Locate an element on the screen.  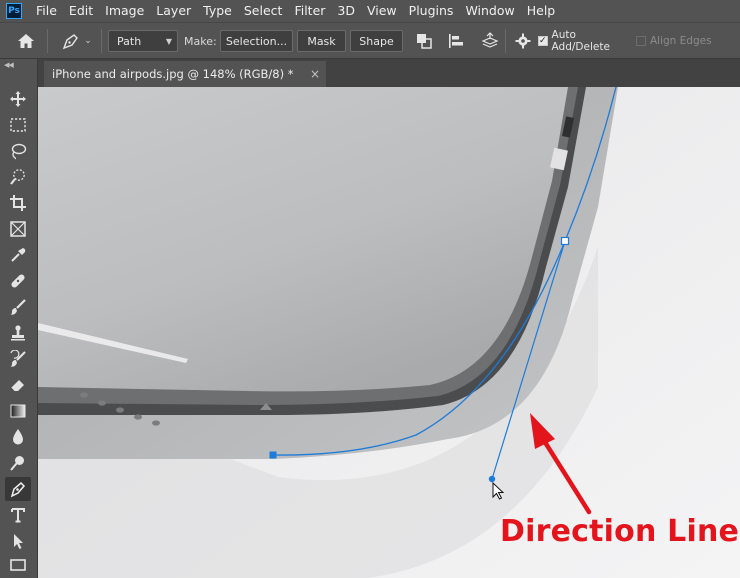
unchecked-box-icon is located at coordinates (641, 41).